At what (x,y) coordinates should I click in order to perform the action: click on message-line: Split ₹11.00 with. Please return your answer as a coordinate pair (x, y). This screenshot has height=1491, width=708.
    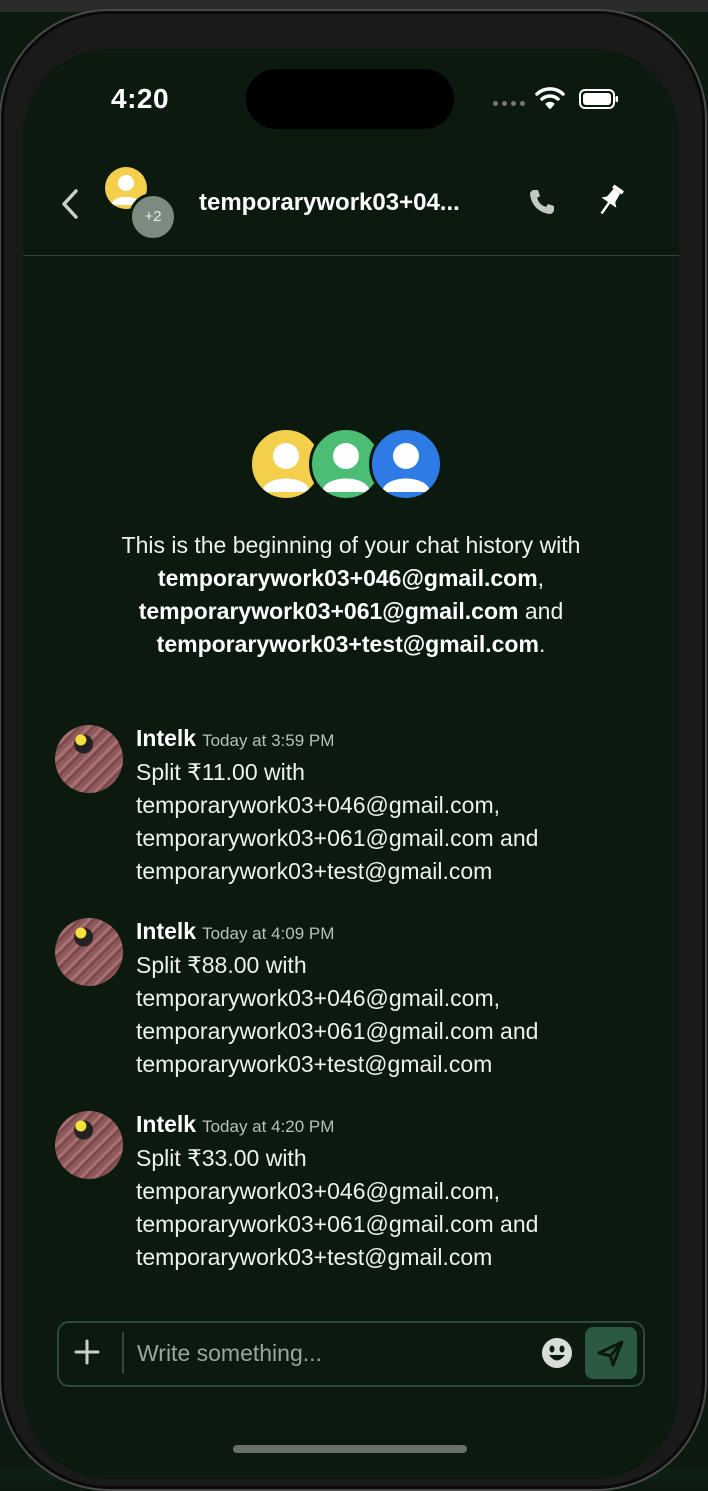
    Looking at the image, I should click on (220, 772).